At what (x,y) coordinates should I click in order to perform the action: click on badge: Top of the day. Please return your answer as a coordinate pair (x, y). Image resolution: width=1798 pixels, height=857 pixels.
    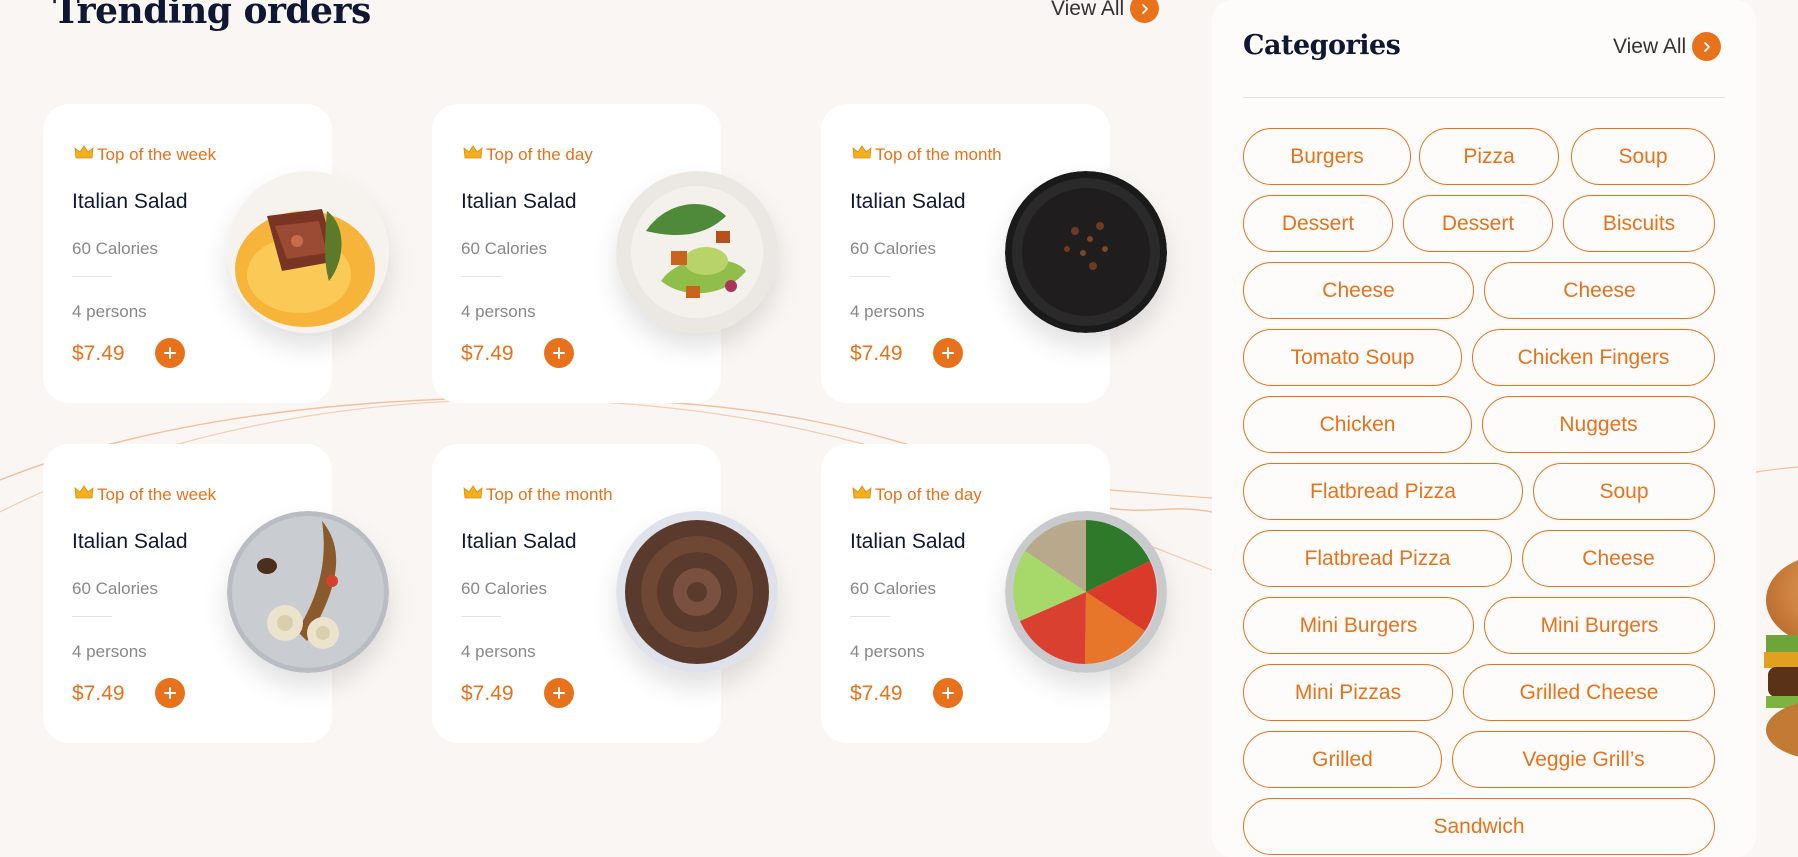
    Looking at the image, I should click on (528, 154).